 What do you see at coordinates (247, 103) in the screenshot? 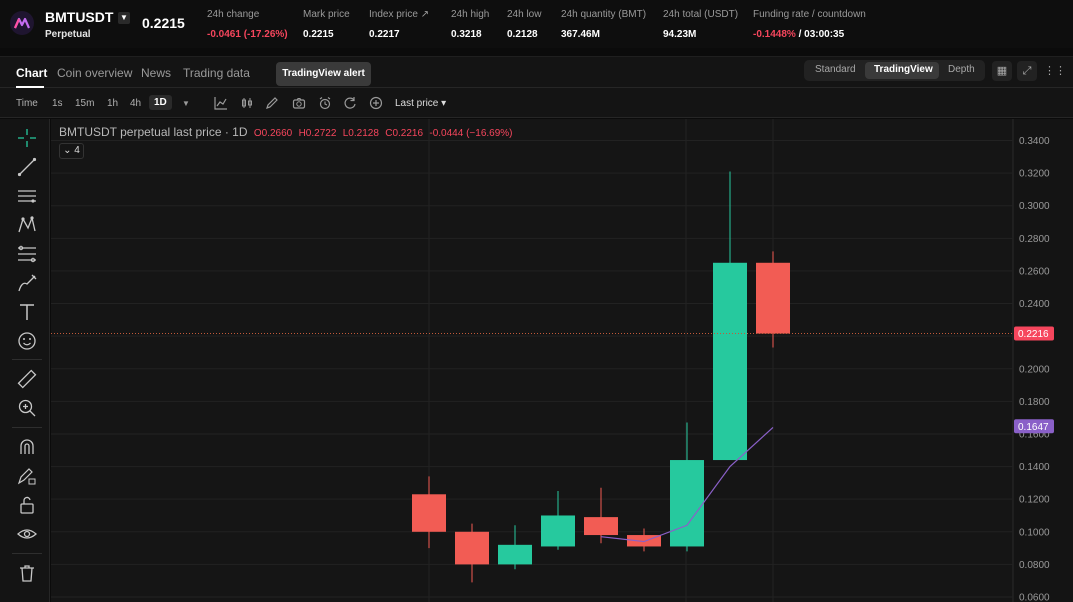
I see `candle-type-icon` at bounding box center [247, 103].